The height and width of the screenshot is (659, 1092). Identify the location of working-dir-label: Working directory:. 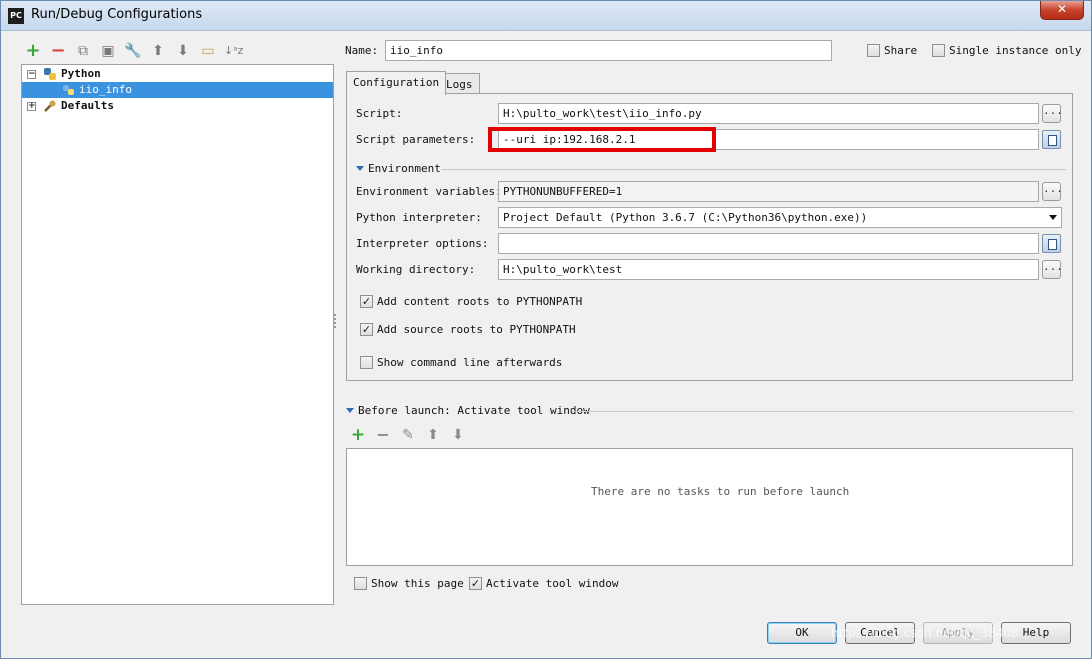
(416, 269).